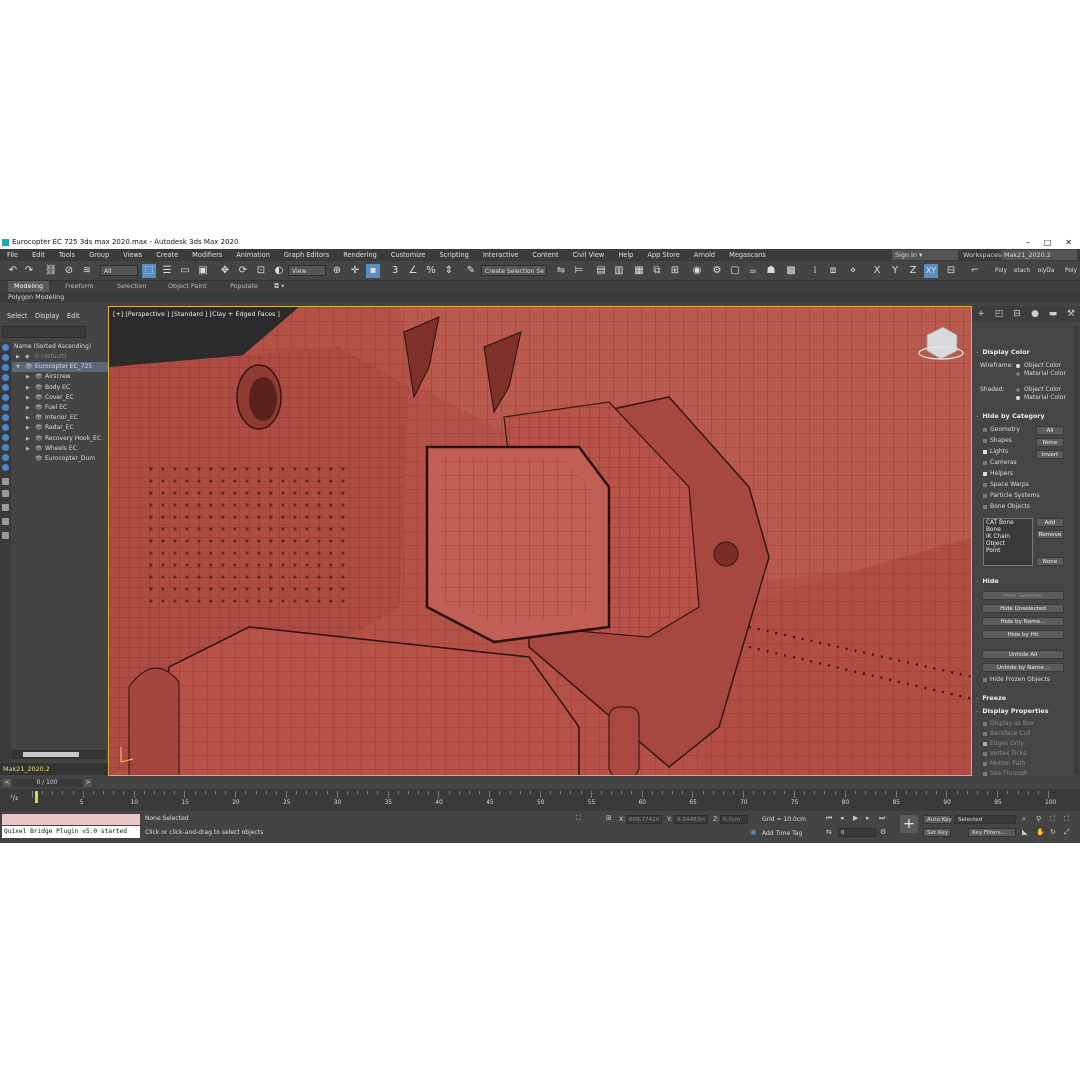 Image resolution: width=1080 pixels, height=1080 pixels. I want to click on hide-selected-button: Hide Selected, so click(1023, 595).